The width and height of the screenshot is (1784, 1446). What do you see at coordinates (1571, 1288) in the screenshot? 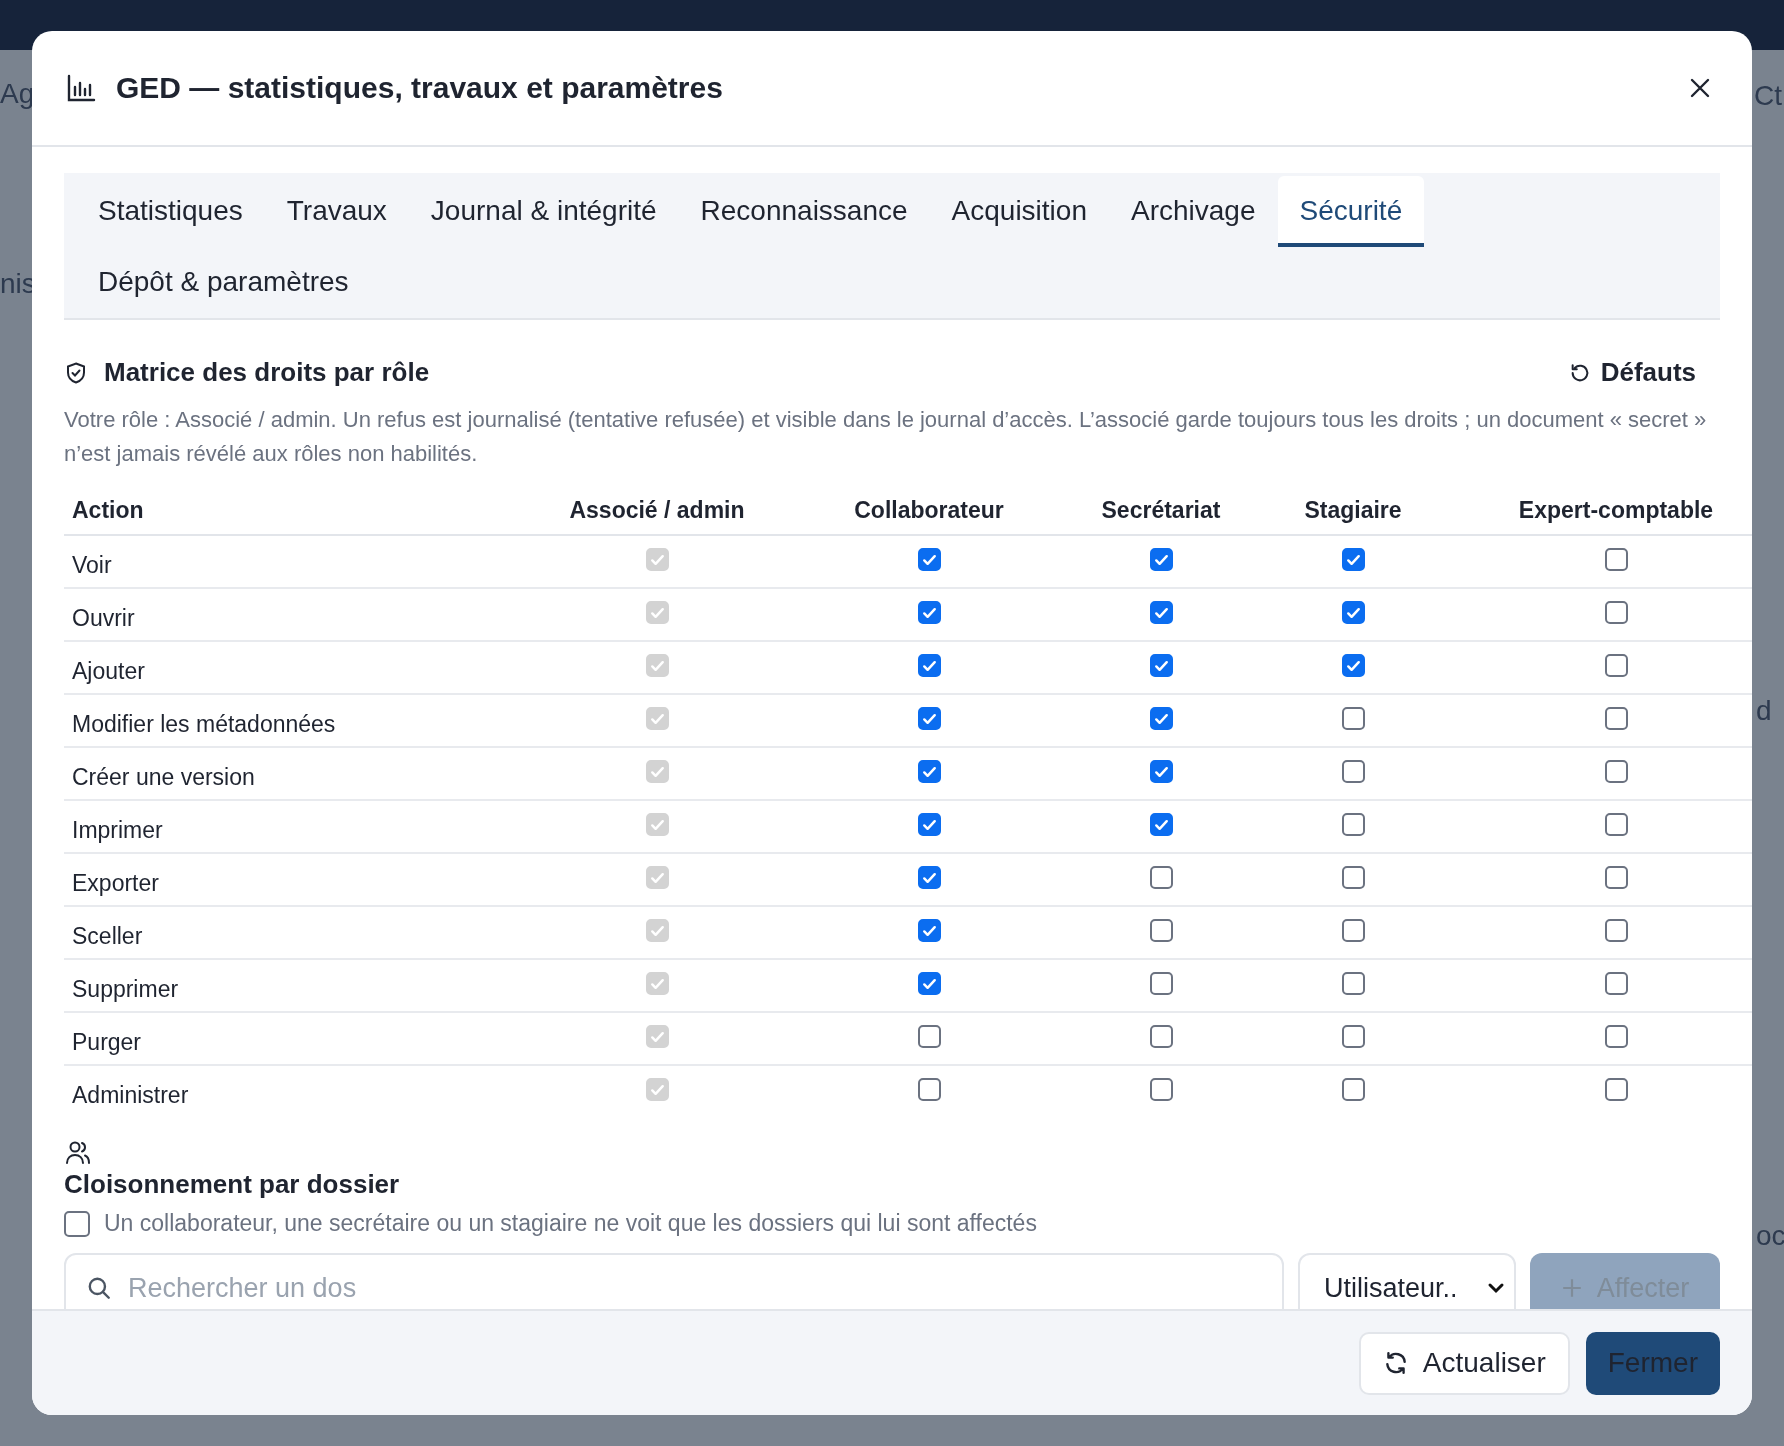
I see `plus-icon` at bounding box center [1571, 1288].